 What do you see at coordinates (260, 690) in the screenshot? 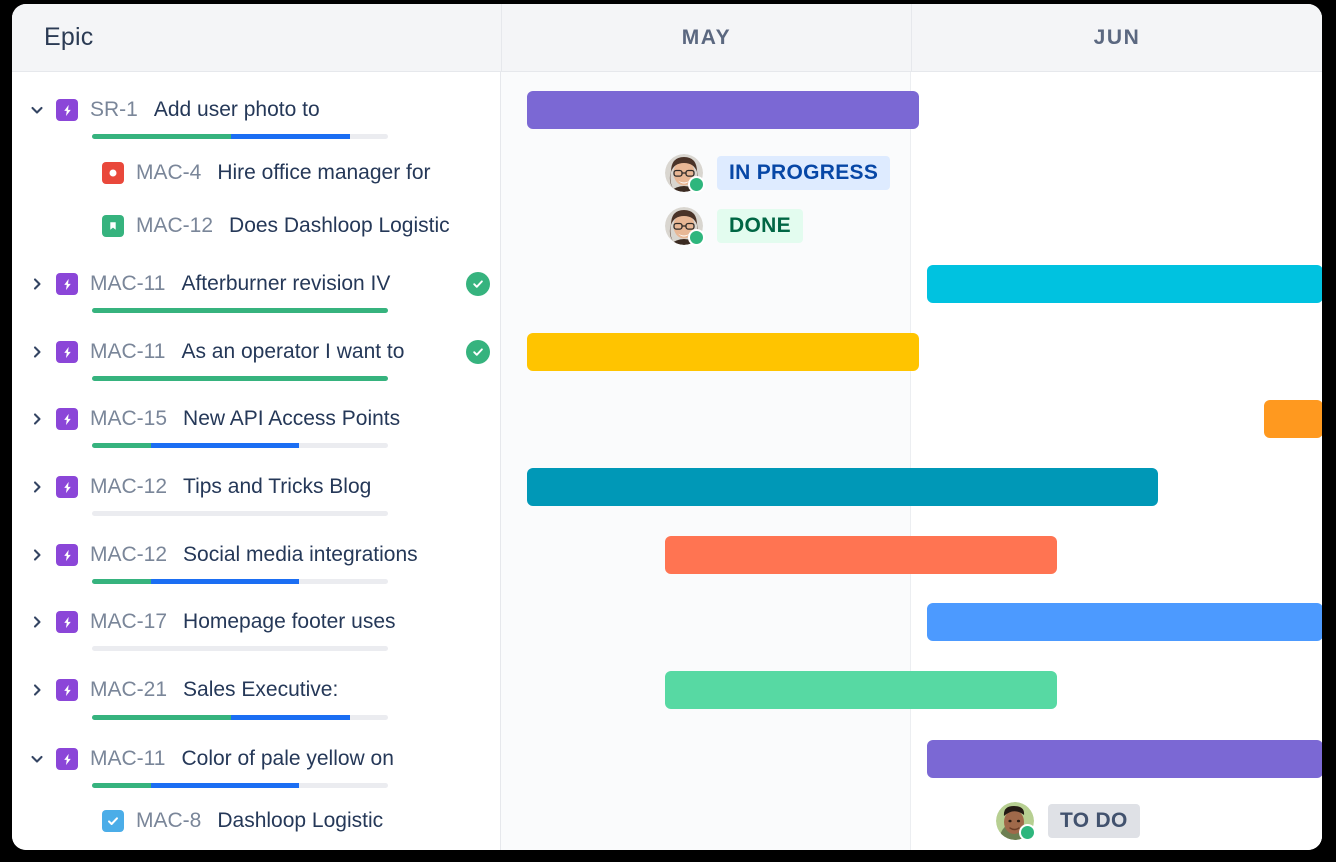
I see `issue-summary: Sales Executive:` at bounding box center [260, 690].